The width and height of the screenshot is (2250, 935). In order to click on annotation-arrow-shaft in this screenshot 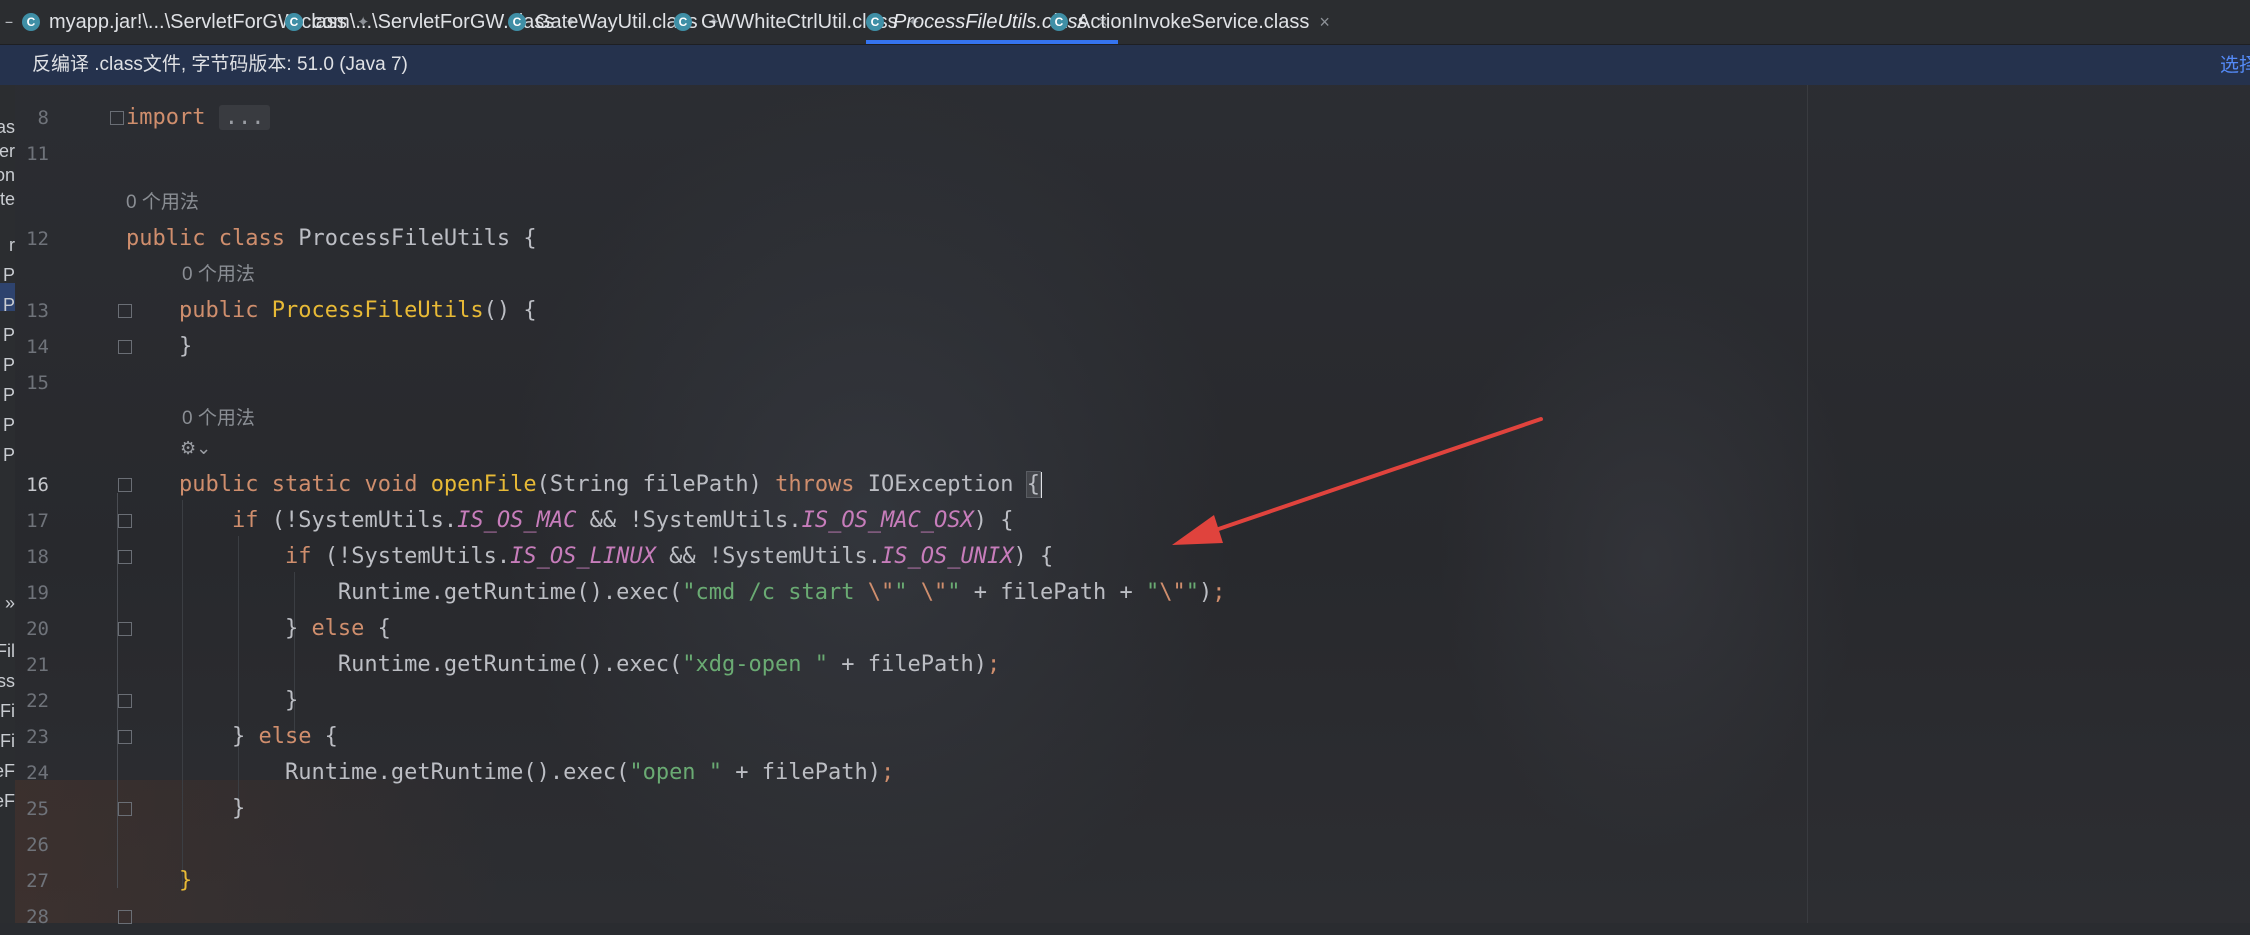, I will do `click(1369, 477)`.